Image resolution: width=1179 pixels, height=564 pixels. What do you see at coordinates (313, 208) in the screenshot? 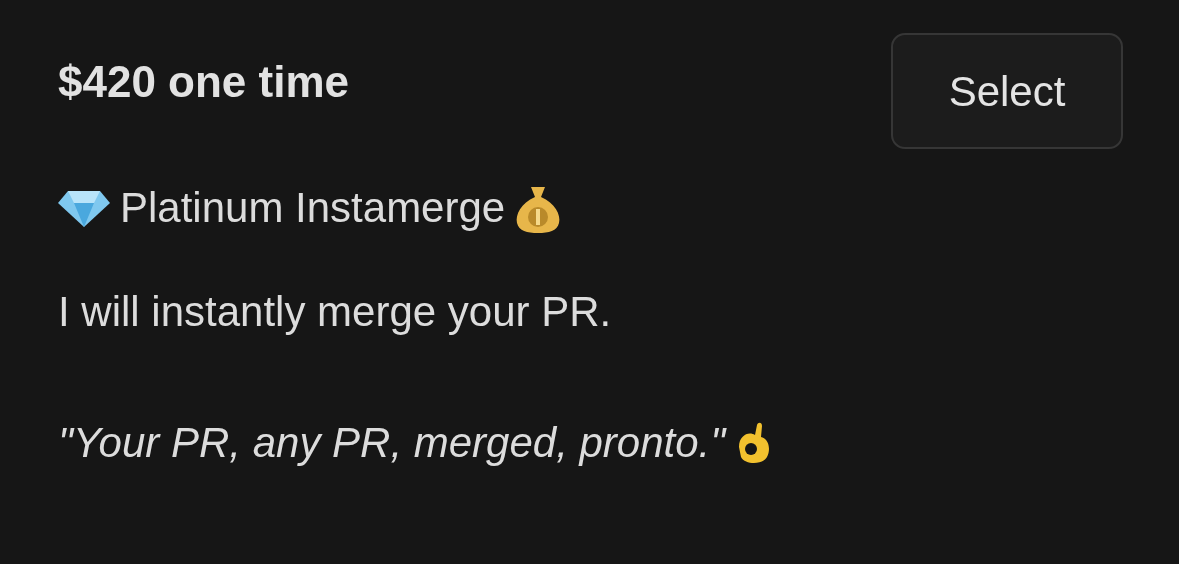
I see `plan-name: Platinum Instamerge` at bounding box center [313, 208].